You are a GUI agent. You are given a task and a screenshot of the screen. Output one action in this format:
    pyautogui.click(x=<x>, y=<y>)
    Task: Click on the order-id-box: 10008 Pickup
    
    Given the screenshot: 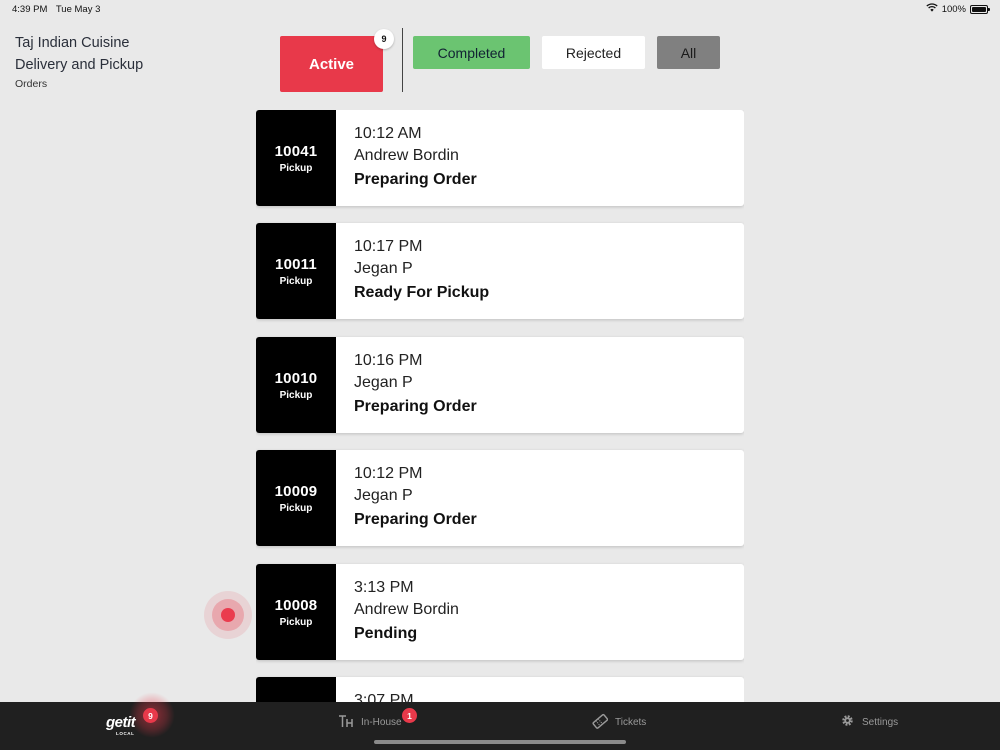 What is the action you would take?
    pyautogui.click(x=296, y=612)
    